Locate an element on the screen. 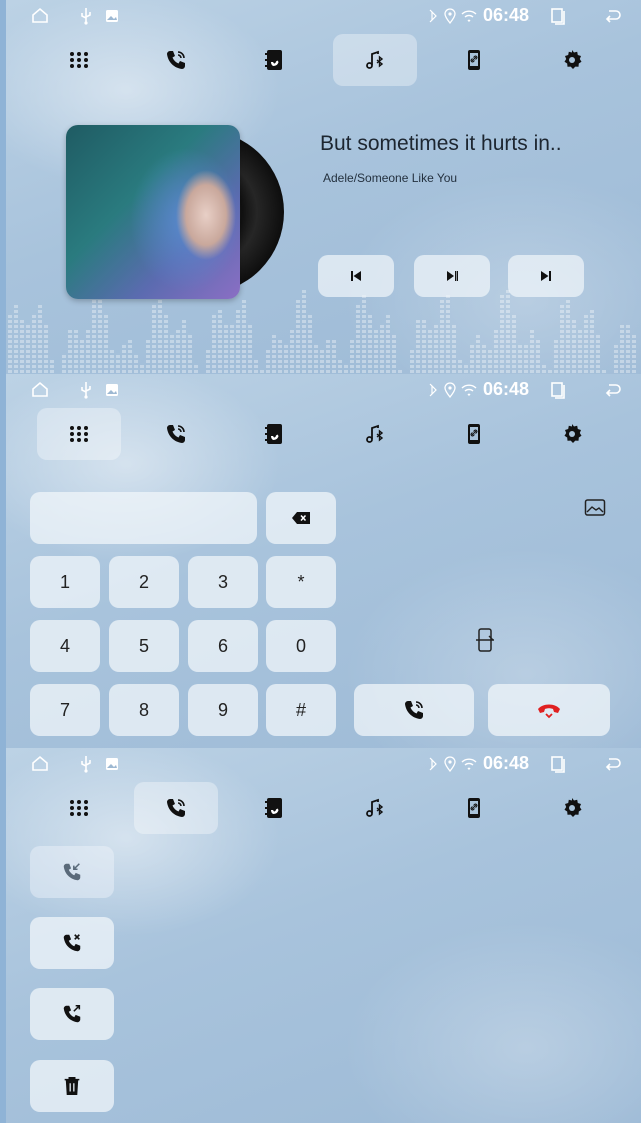  delete-calls-button is located at coordinates (72, 1086).